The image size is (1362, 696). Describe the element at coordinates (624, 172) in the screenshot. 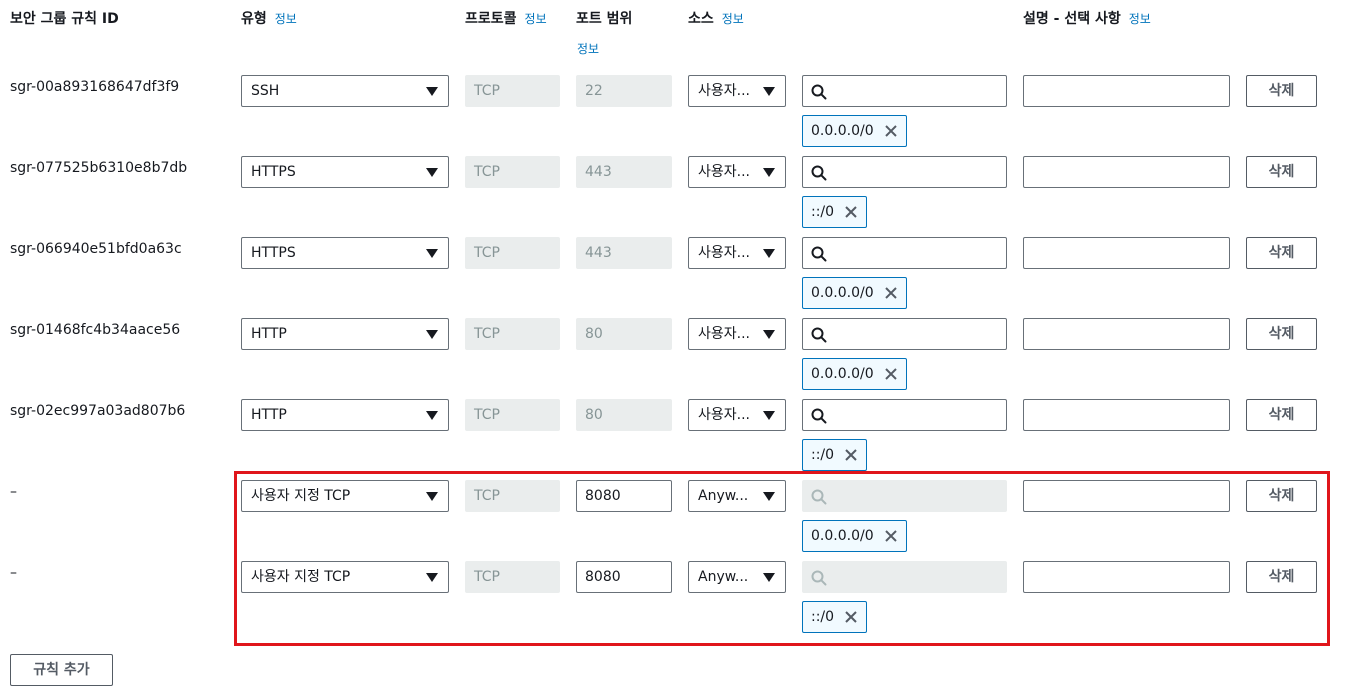

I see `port-range-field: 443` at that location.